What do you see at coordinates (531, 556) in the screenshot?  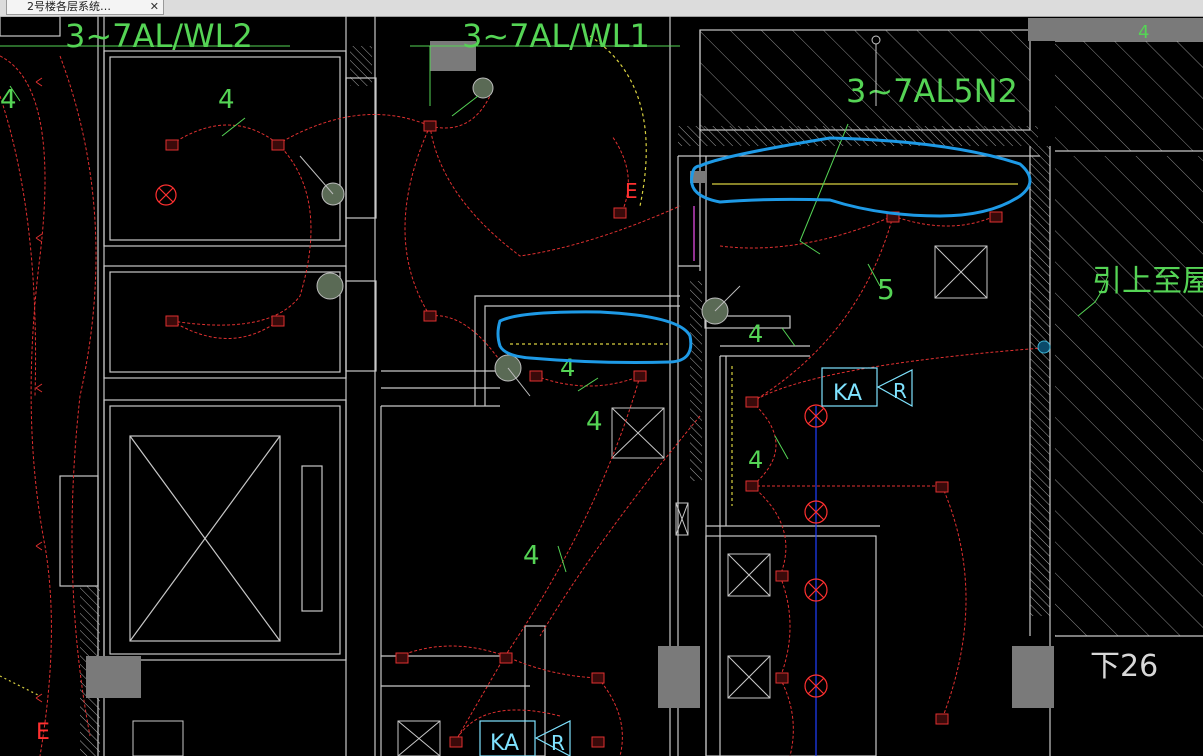 I see `count-label-7: 4` at bounding box center [531, 556].